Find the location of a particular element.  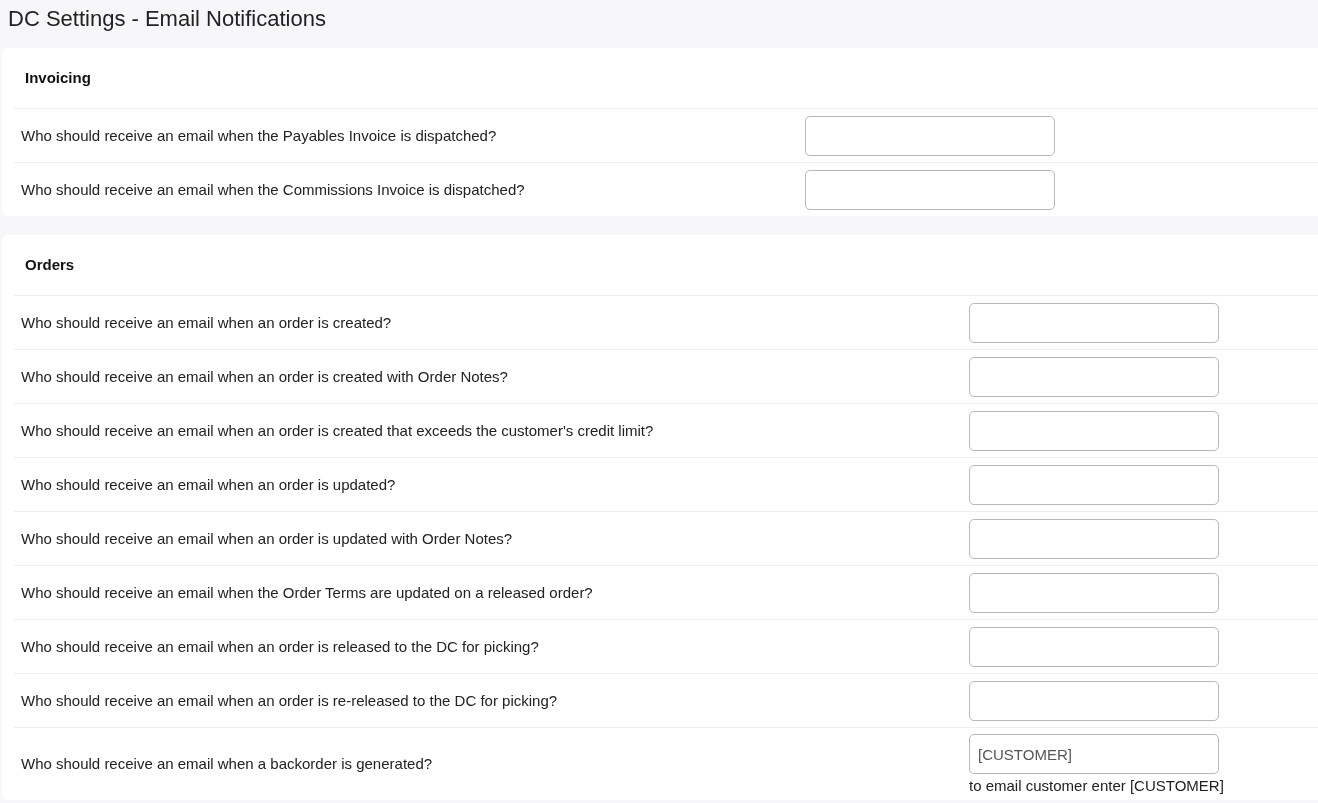

page-title: DC Settings - Email Notifications is located at coordinates (167, 19).